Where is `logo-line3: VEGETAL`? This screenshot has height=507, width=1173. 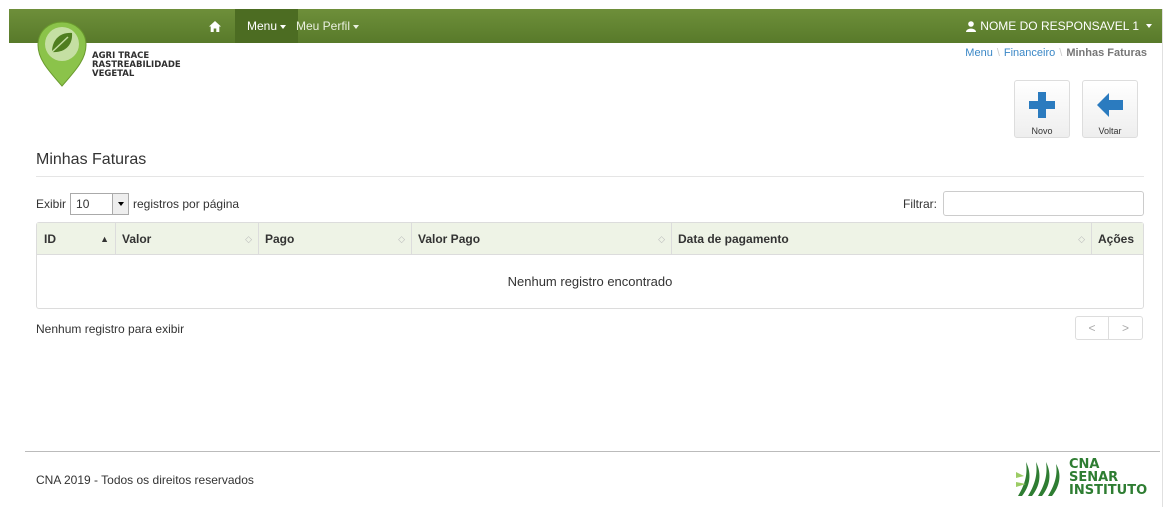 logo-line3: VEGETAL is located at coordinates (113, 74).